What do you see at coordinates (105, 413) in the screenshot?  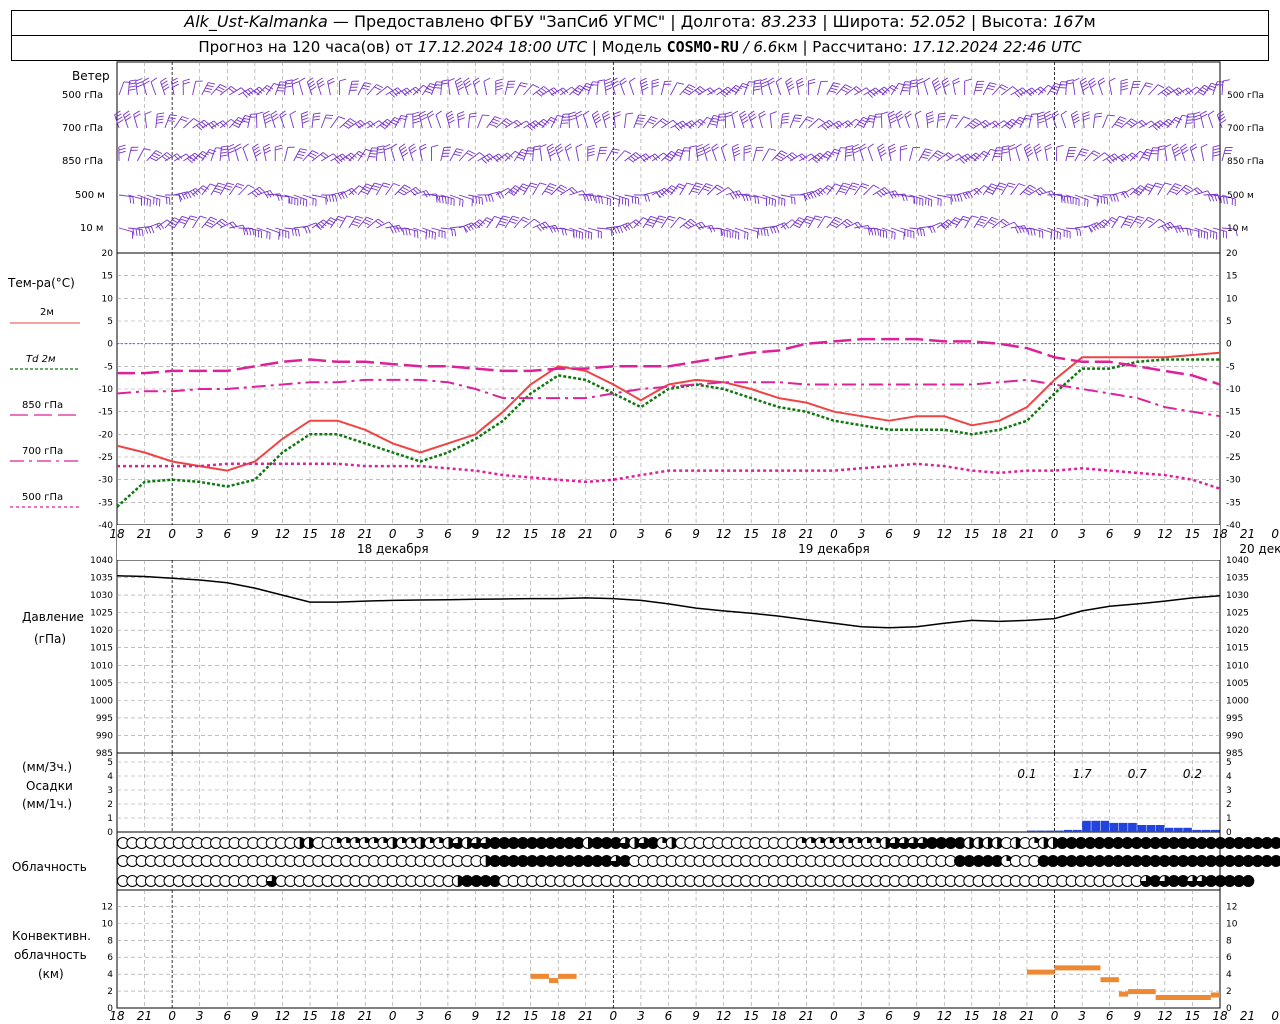 I see `temp-tick-left: -15` at bounding box center [105, 413].